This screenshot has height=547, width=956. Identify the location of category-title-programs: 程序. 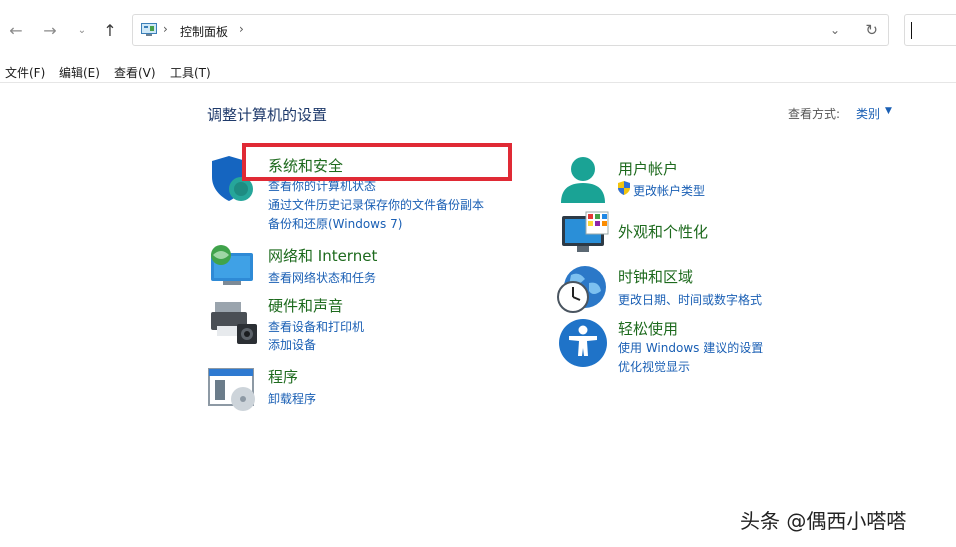
(283, 376).